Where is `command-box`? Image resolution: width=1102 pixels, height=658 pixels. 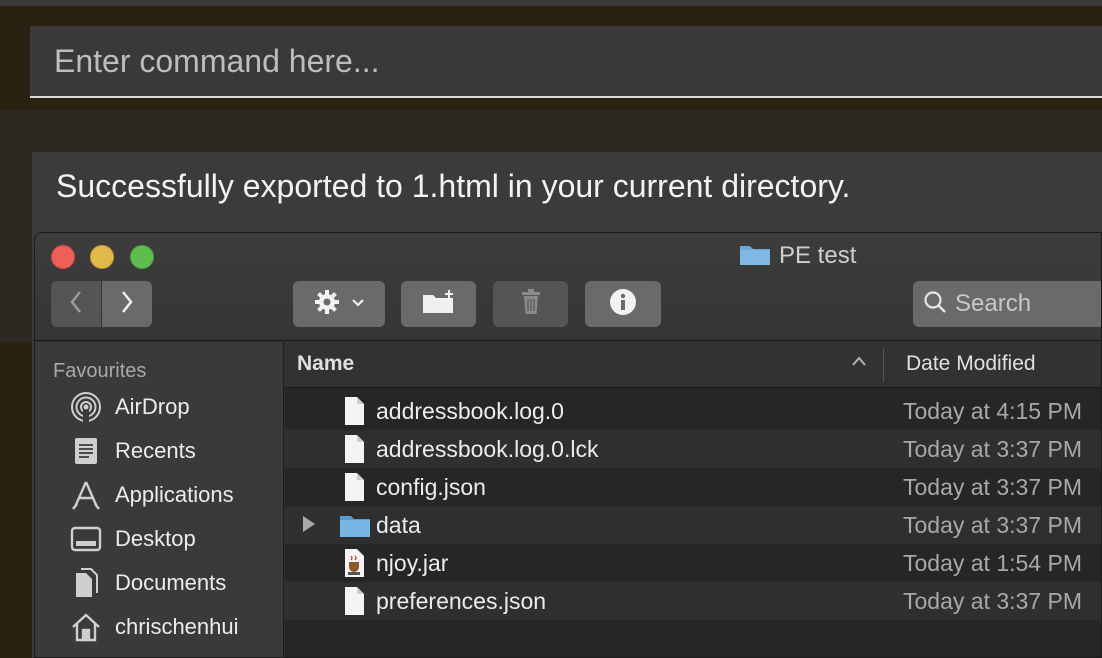
command-box is located at coordinates (566, 62).